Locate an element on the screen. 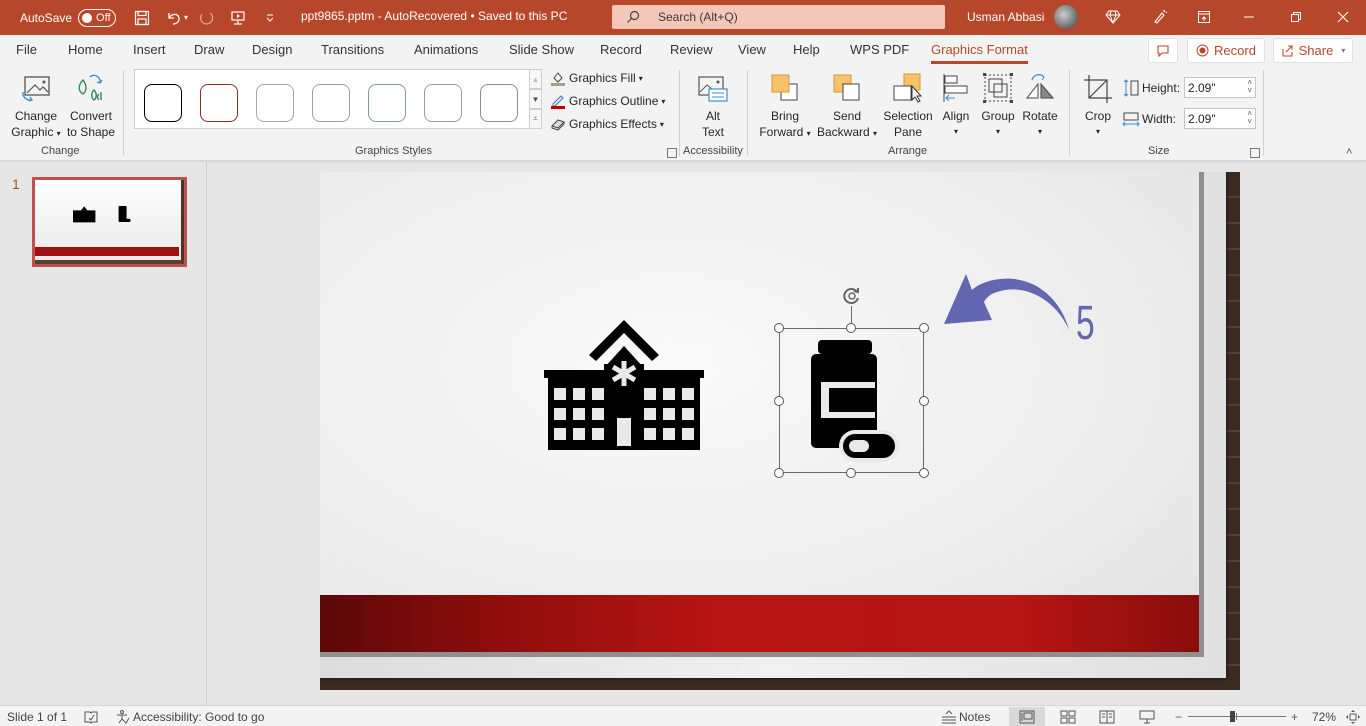 This screenshot has height=726, width=1366. crop-button: Crop ▾ is located at coordinates (1098, 105).